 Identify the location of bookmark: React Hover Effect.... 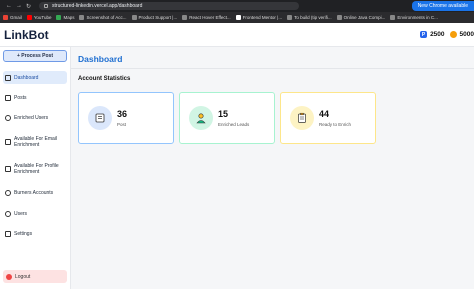
(206, 17).